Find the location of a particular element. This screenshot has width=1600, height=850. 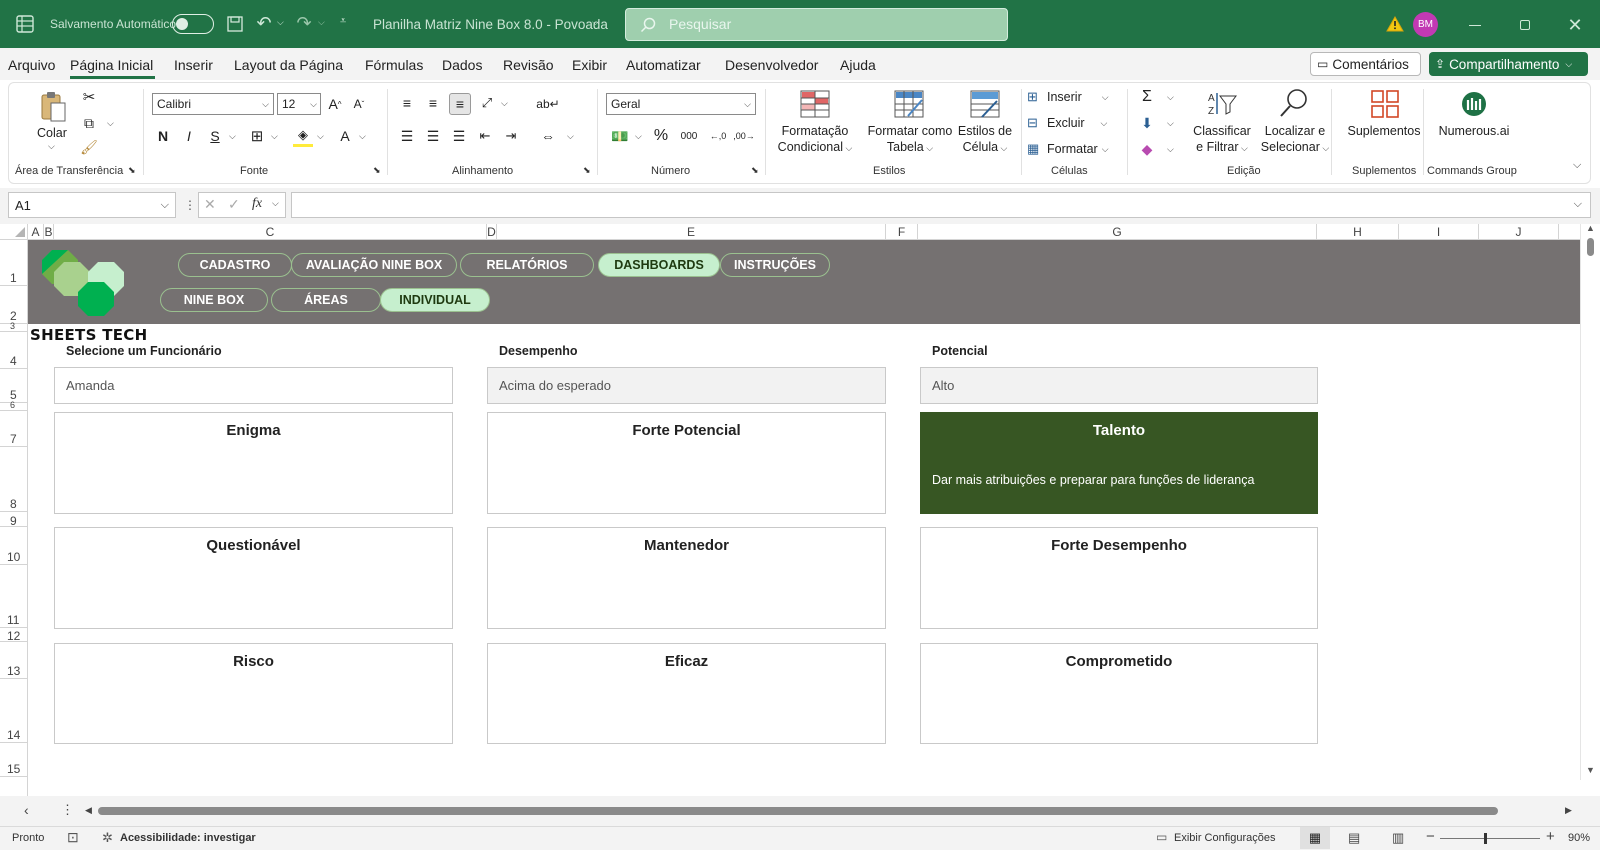

format-painter-icon: 🖌 is located at coordinates (89, 147).